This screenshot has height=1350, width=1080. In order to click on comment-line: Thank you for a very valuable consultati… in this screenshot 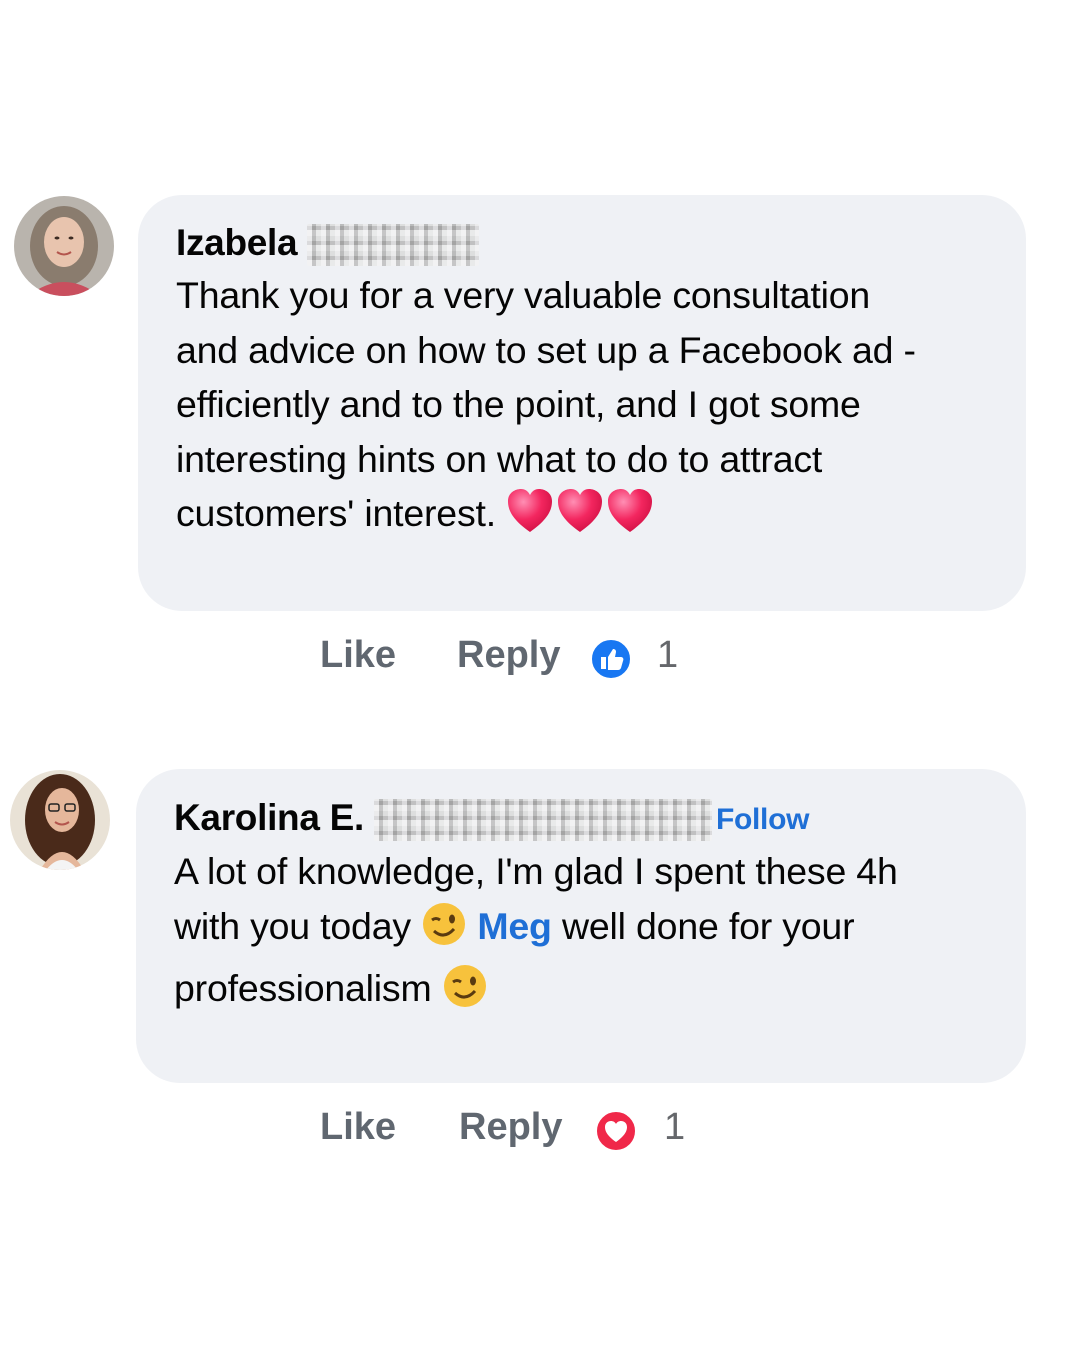, I will do `click(523, 295)`.